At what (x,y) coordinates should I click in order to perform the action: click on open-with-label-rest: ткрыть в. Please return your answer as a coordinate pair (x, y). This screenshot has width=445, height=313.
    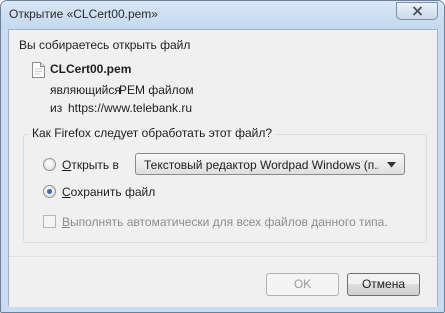
    Looking at the image, I should click on (95, 165).